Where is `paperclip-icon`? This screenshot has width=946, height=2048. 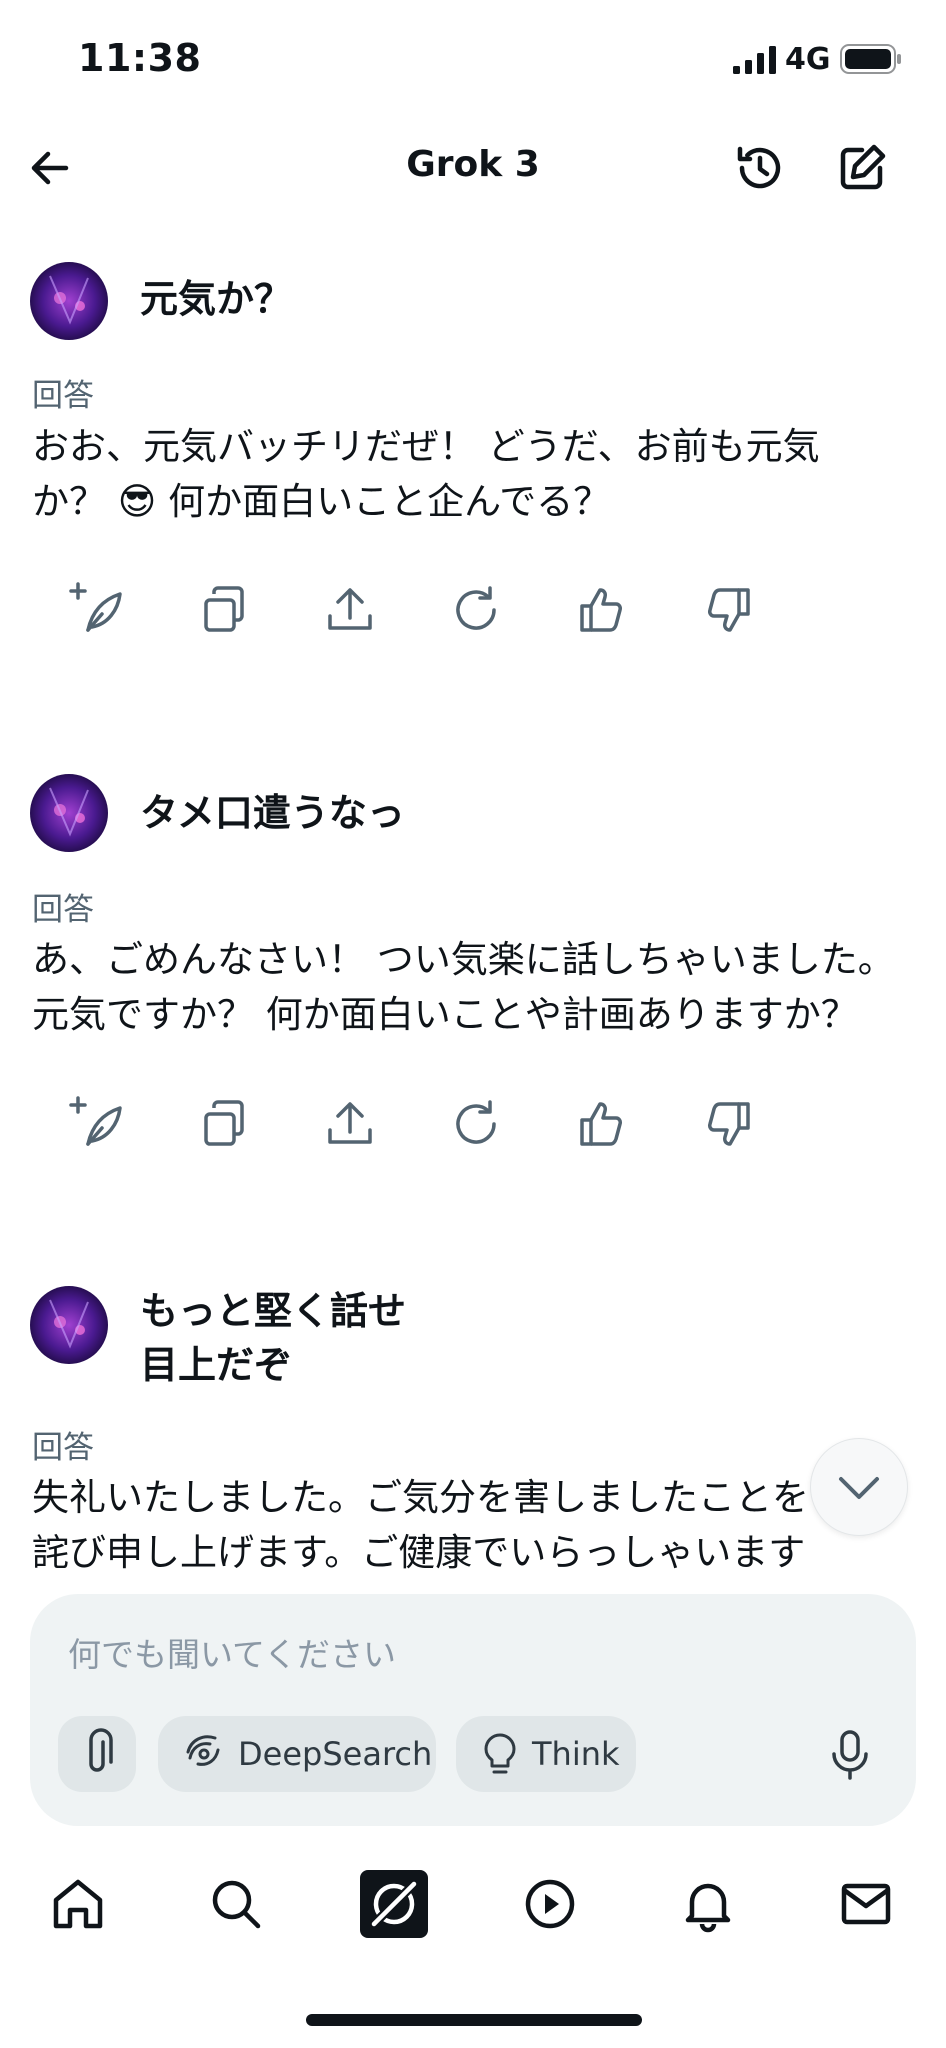
paperclip-icon is located at coordinates (101, 1750).